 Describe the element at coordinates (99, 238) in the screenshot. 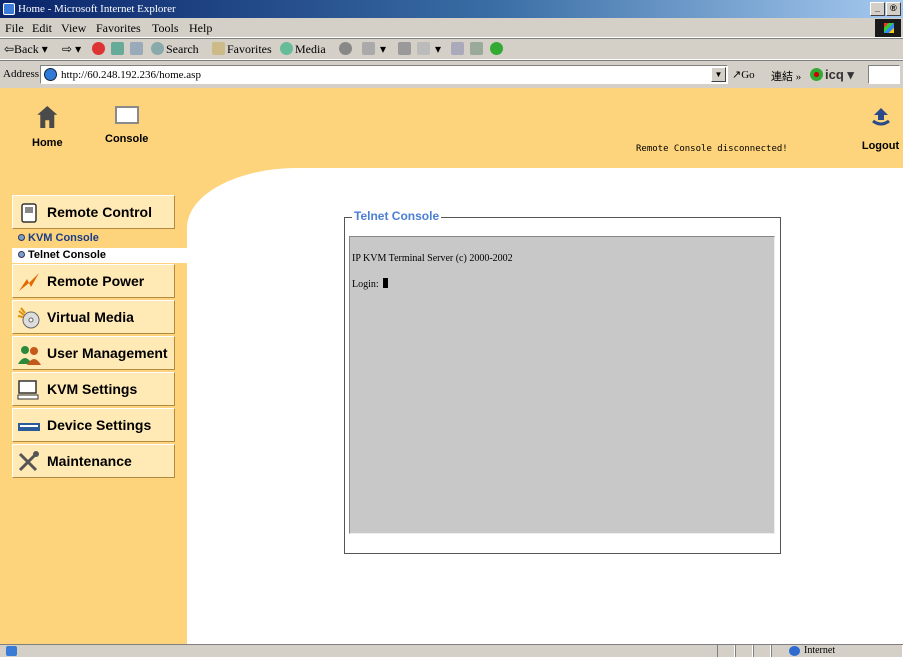

I see `sidebar-subitem-kvm-console: KVM Console` at that location.